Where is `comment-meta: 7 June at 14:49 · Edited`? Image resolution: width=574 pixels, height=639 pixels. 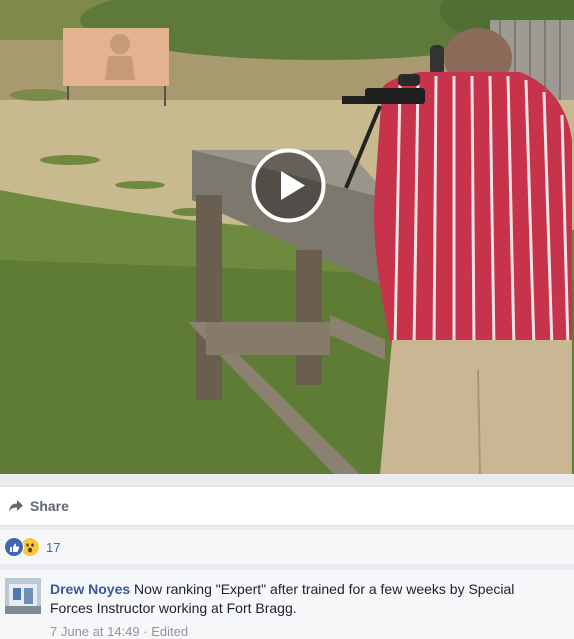 comment-meta: 7 June at 14:49 · Edited is located at coordinates (119, 631).